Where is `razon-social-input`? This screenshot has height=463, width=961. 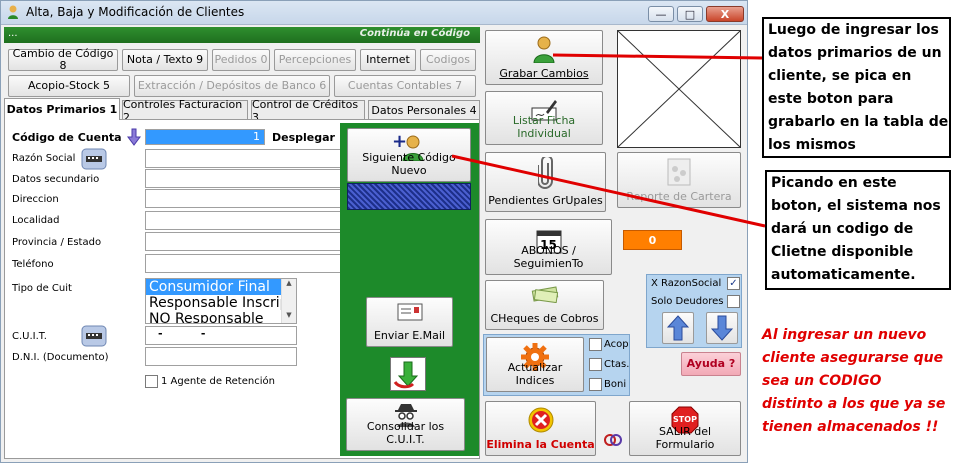
razon-social-input is located at coordinates (243, 158).